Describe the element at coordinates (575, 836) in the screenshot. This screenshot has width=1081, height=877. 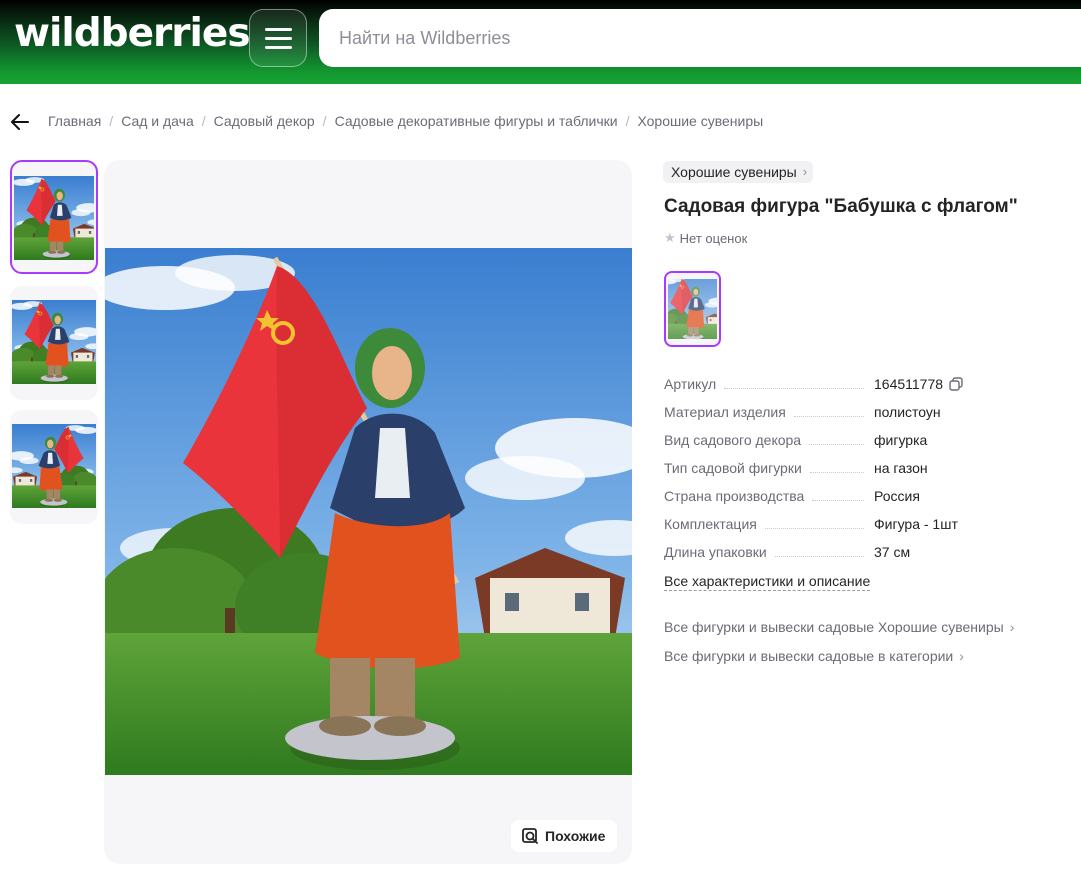
I see `similar-label: Похожие` at that location.